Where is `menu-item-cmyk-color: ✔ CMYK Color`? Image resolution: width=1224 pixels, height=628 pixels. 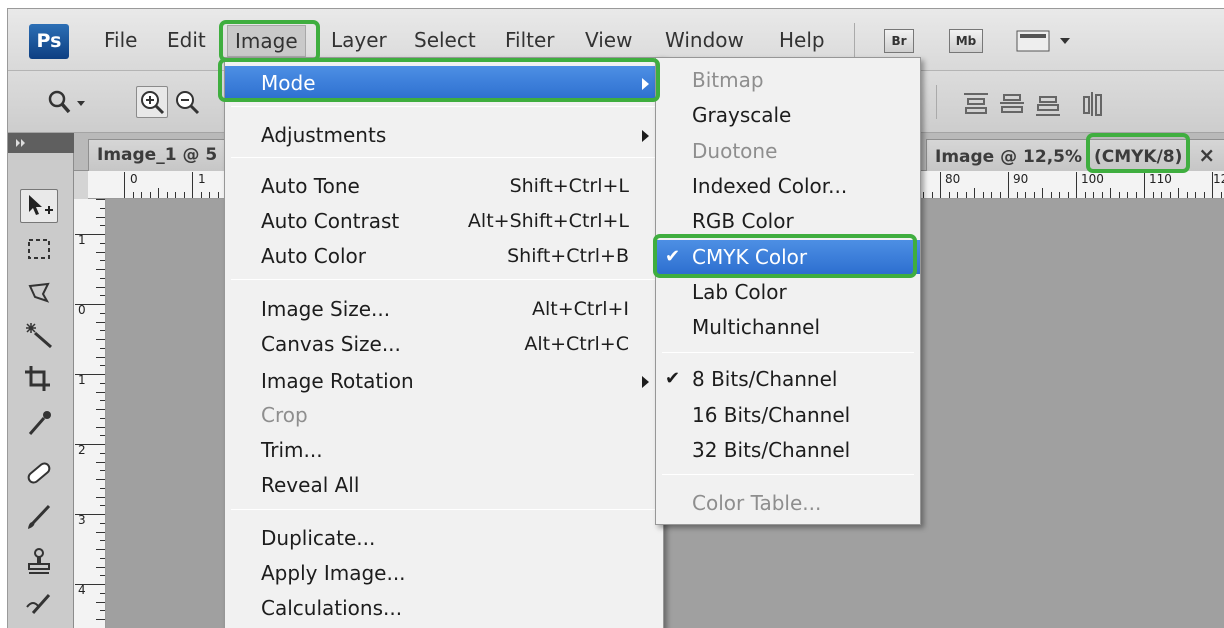
menu-item-cmyk-color: ✔ CMYK Color is located at coordinates (788, 257).